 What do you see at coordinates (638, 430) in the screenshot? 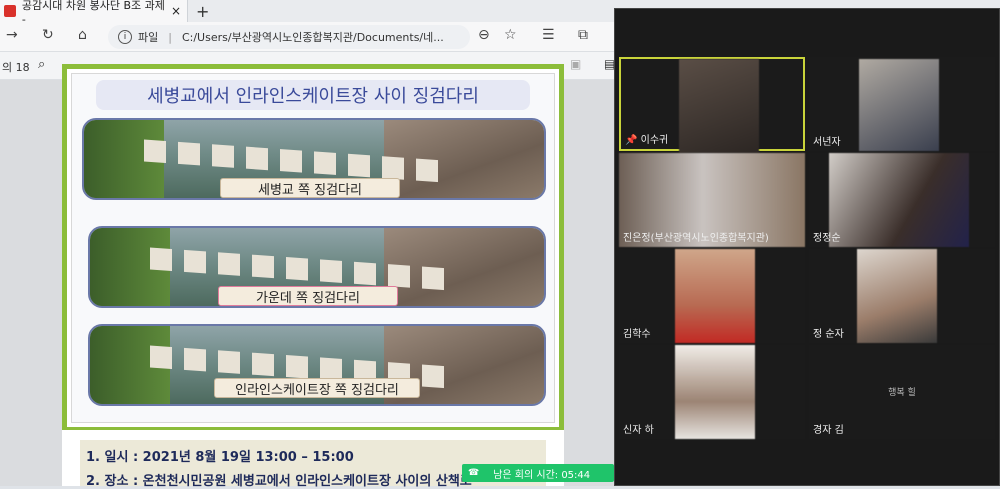
I see `participant-name: 신자 하` at bounding box center [638, 430].